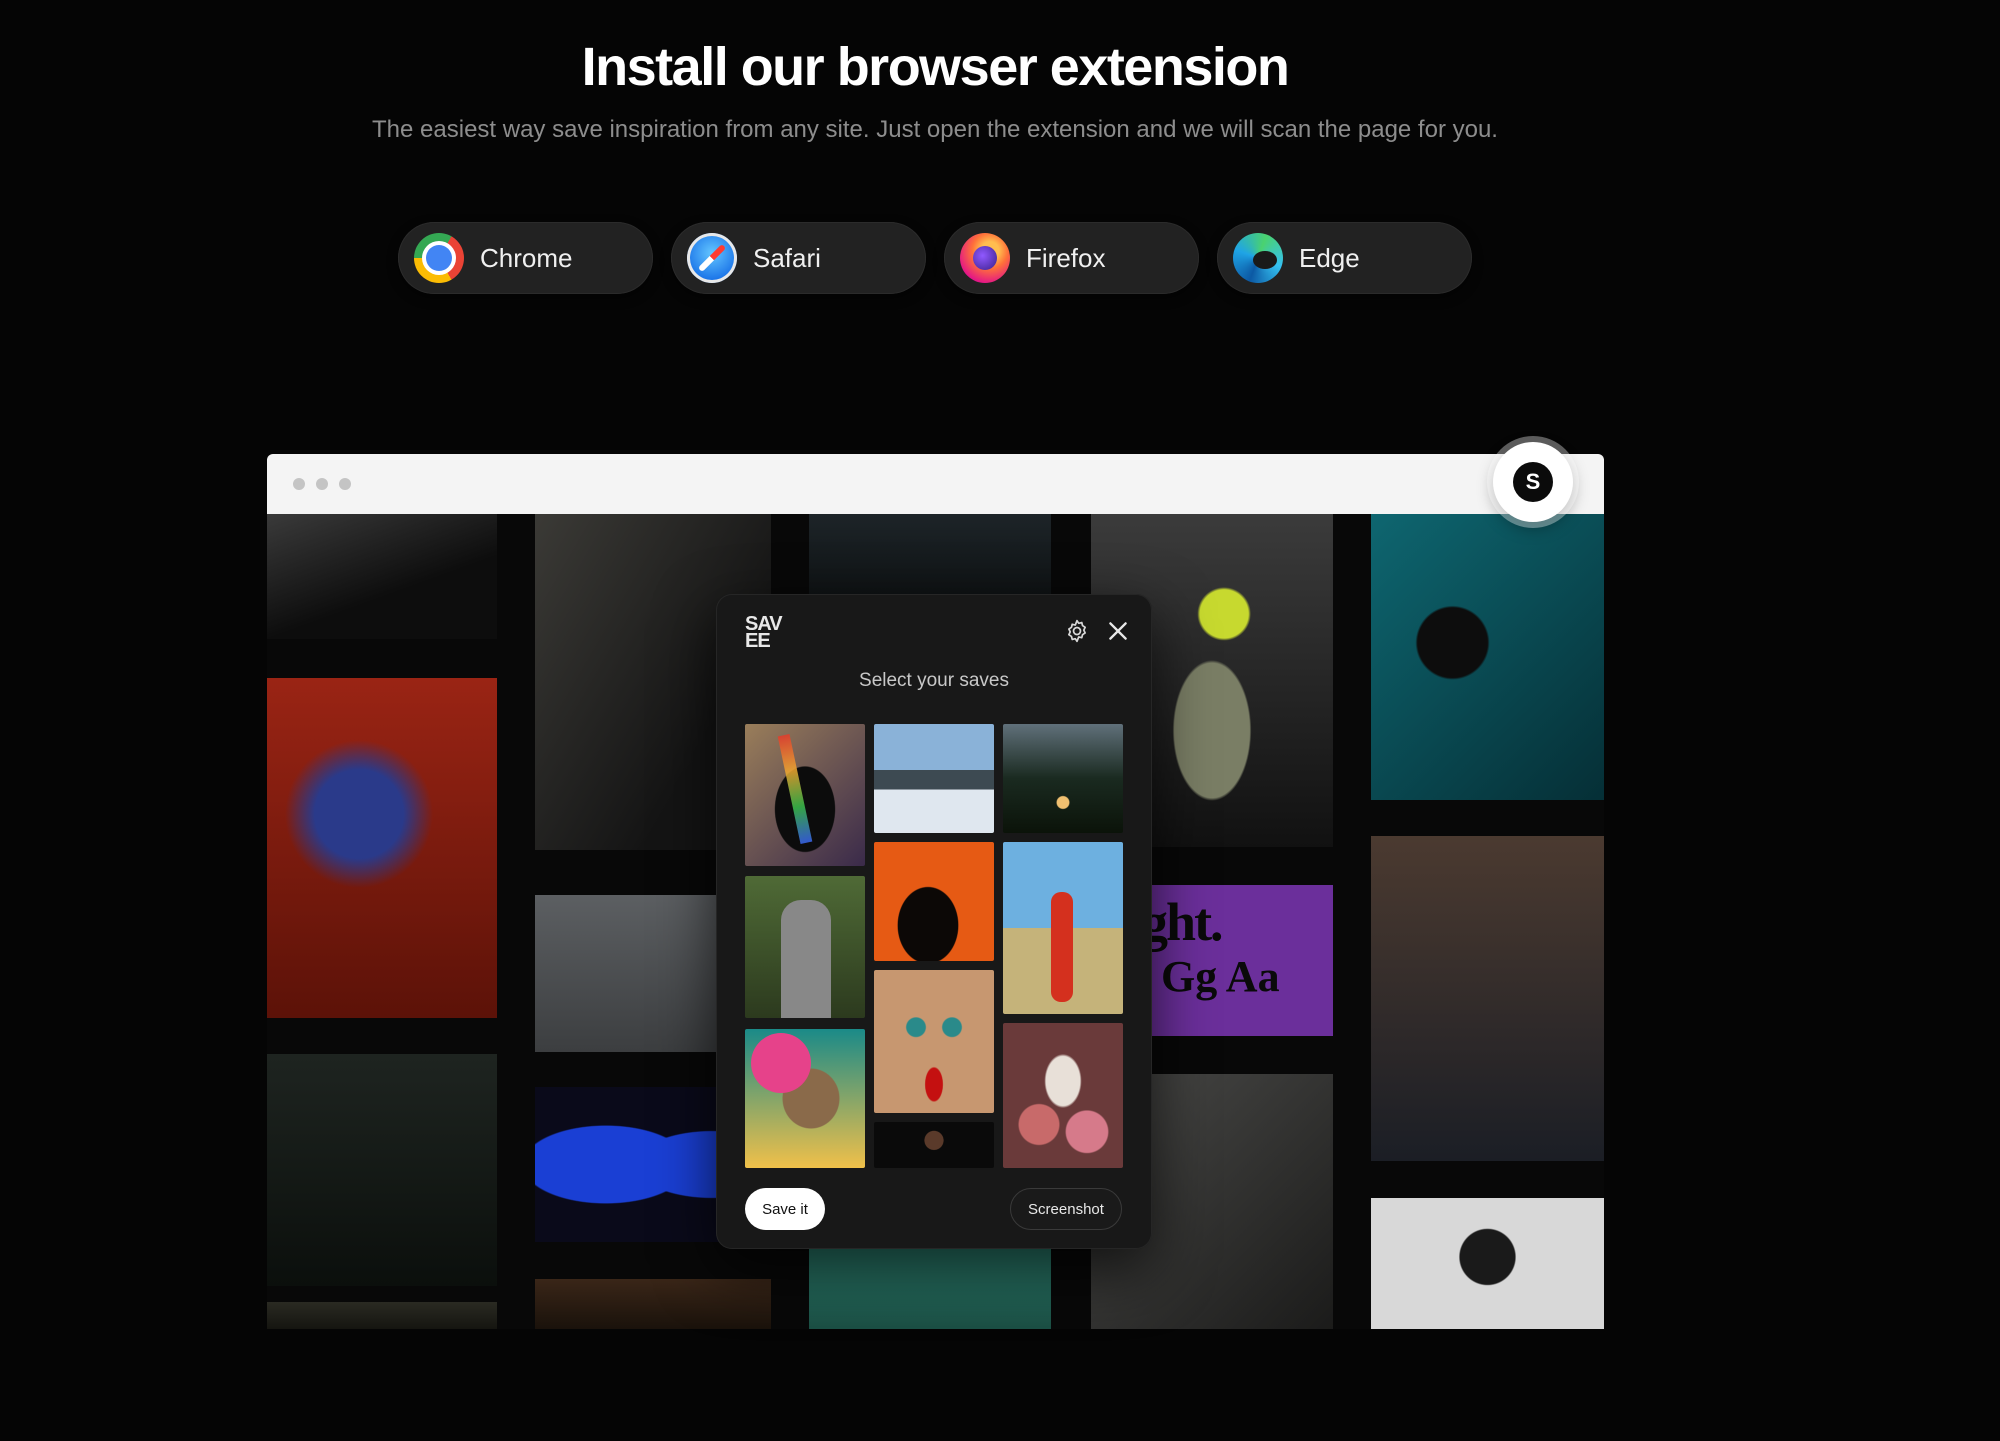  I want to click on safari-button: Safari, so click(798, 258).